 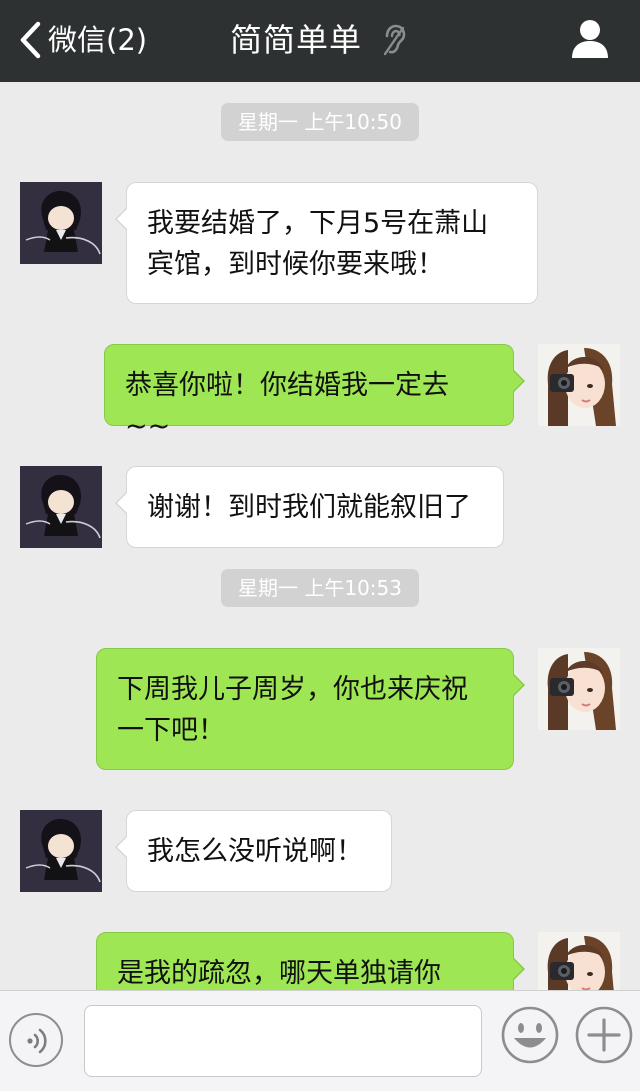 I want to click on person-icon, so click(x=590, y=39).